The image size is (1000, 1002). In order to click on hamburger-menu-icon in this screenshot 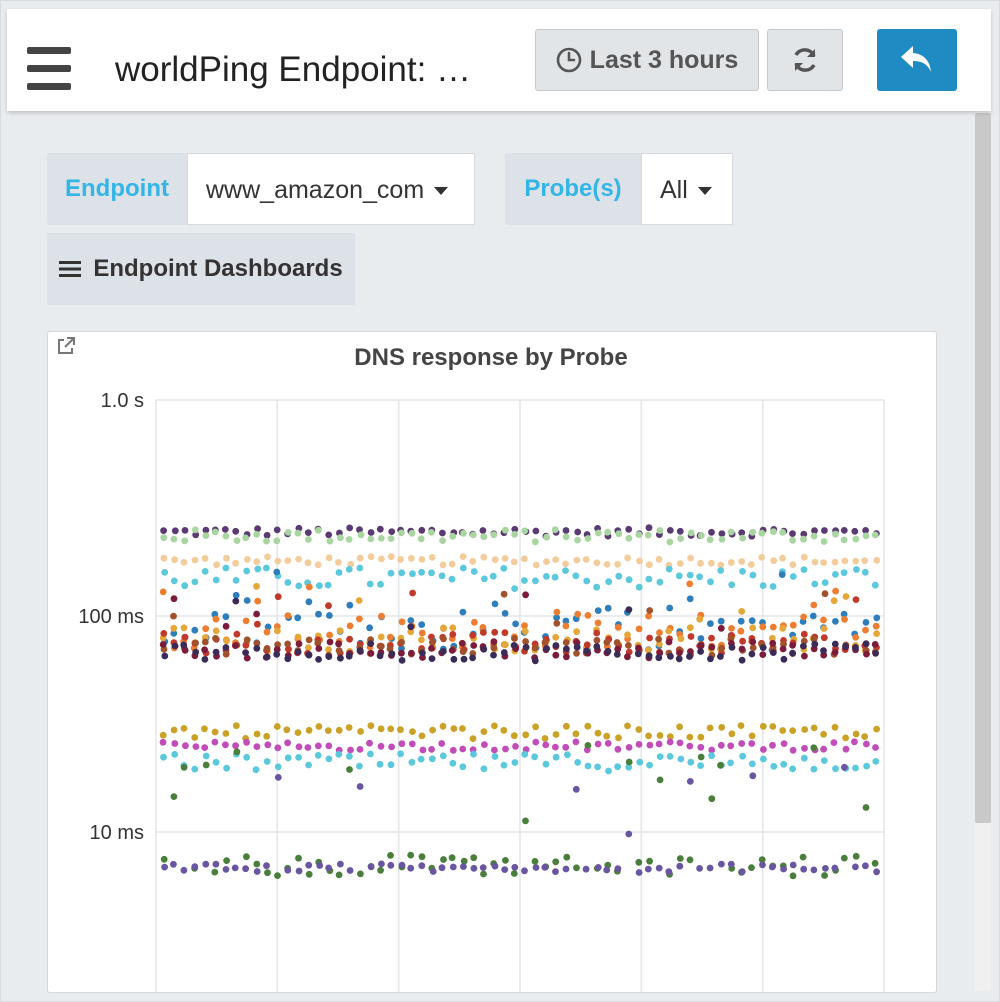, I will do `click(49, 70)`.